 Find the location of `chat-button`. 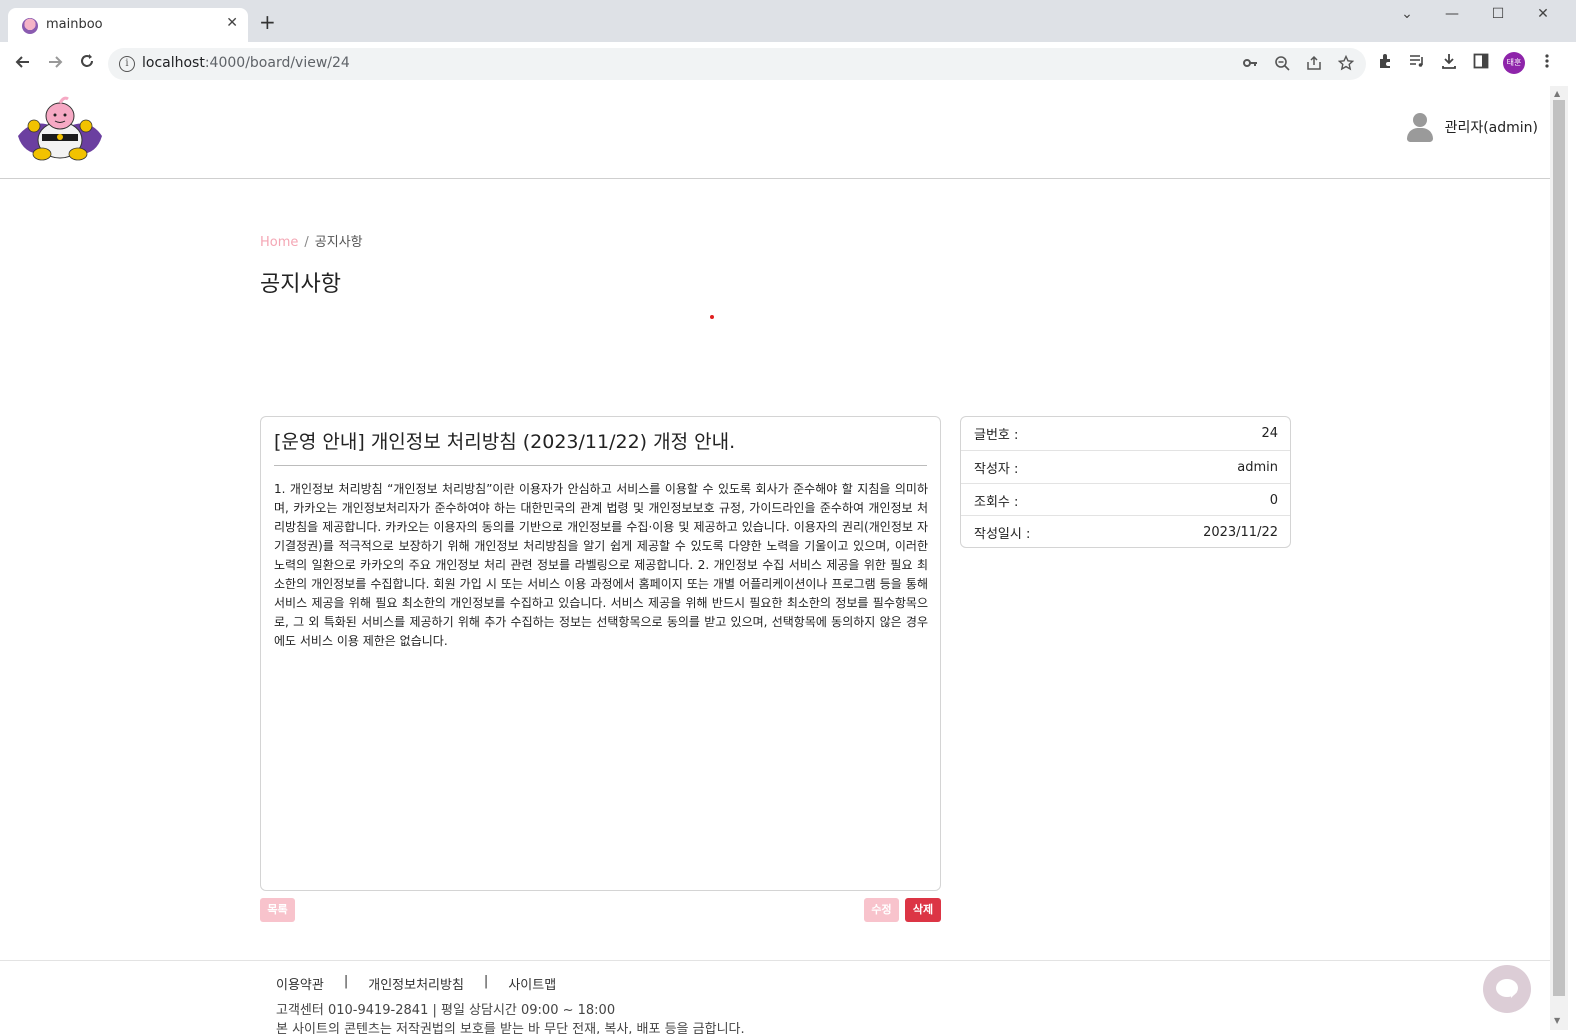

chat-button is located at coordinates (1507, 989).